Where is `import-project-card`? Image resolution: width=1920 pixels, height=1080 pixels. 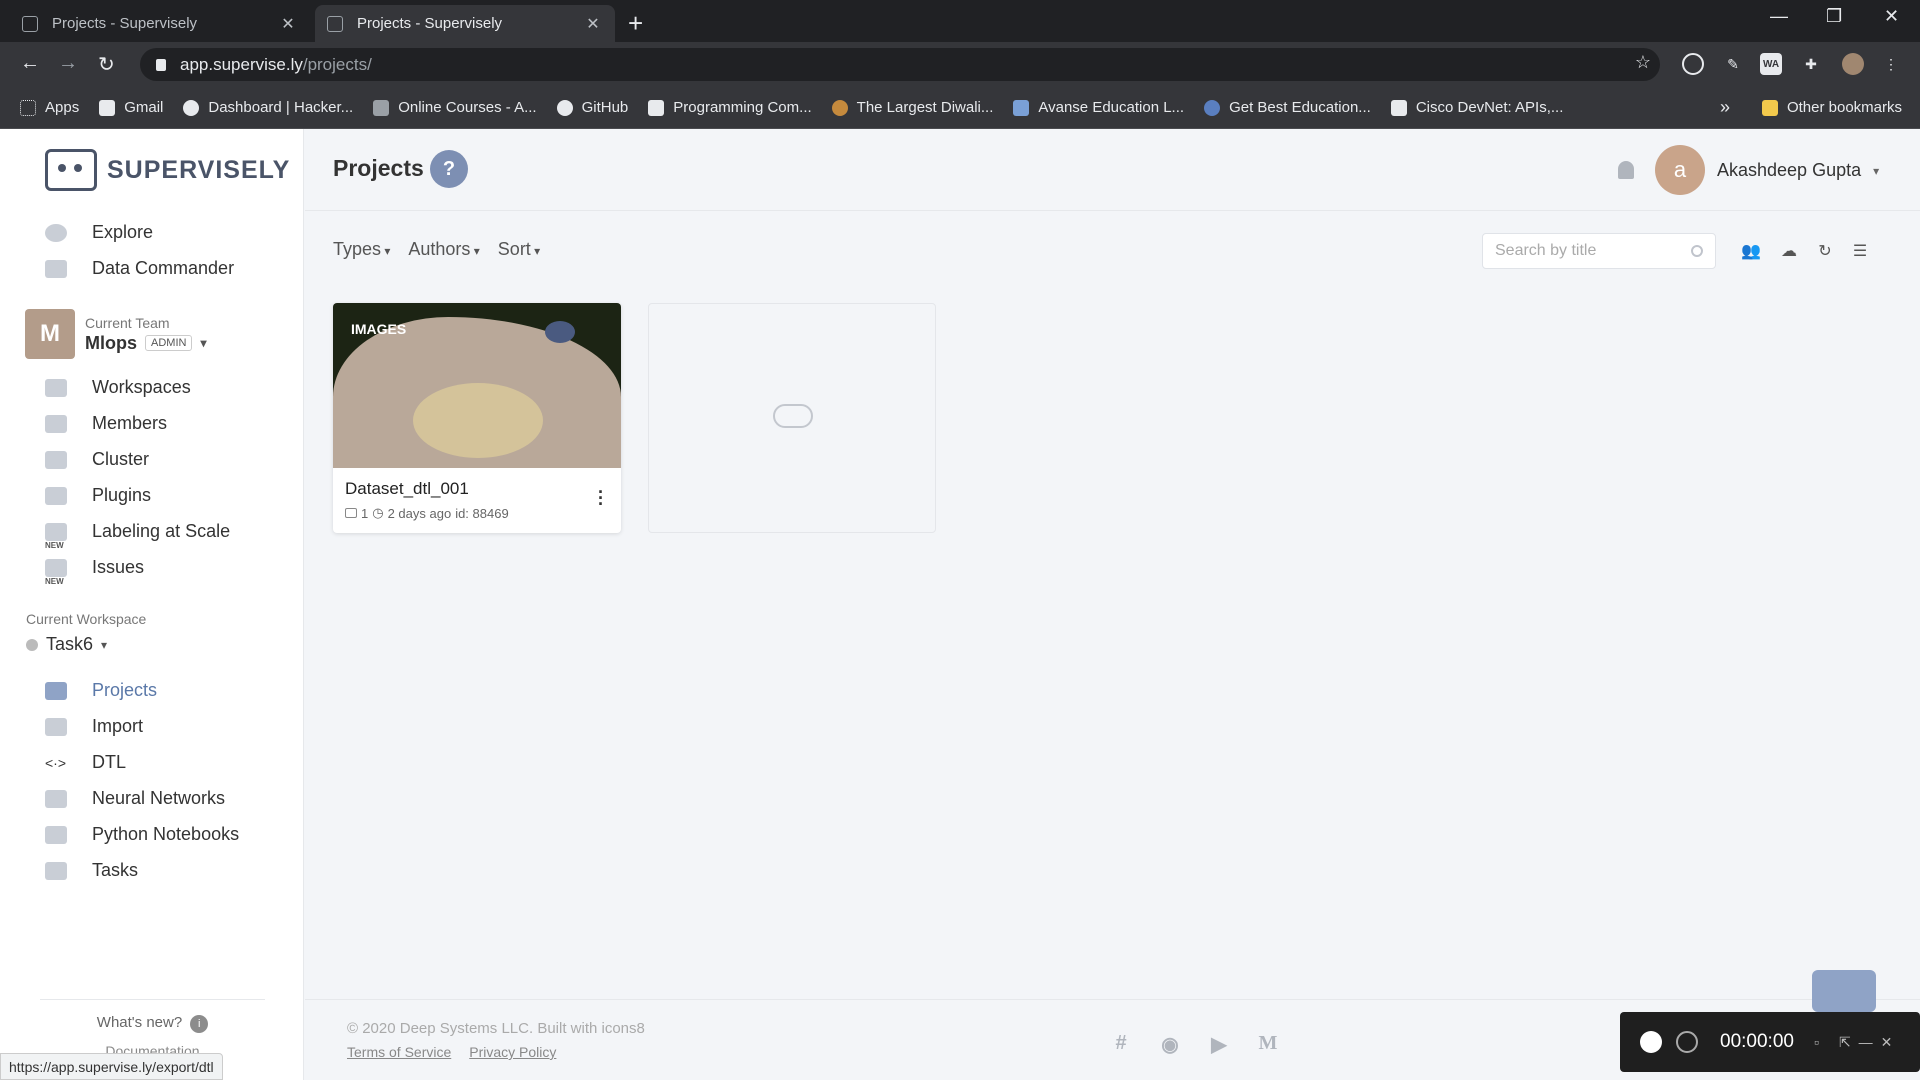 import-project-card is located at coordinates (792, 418).